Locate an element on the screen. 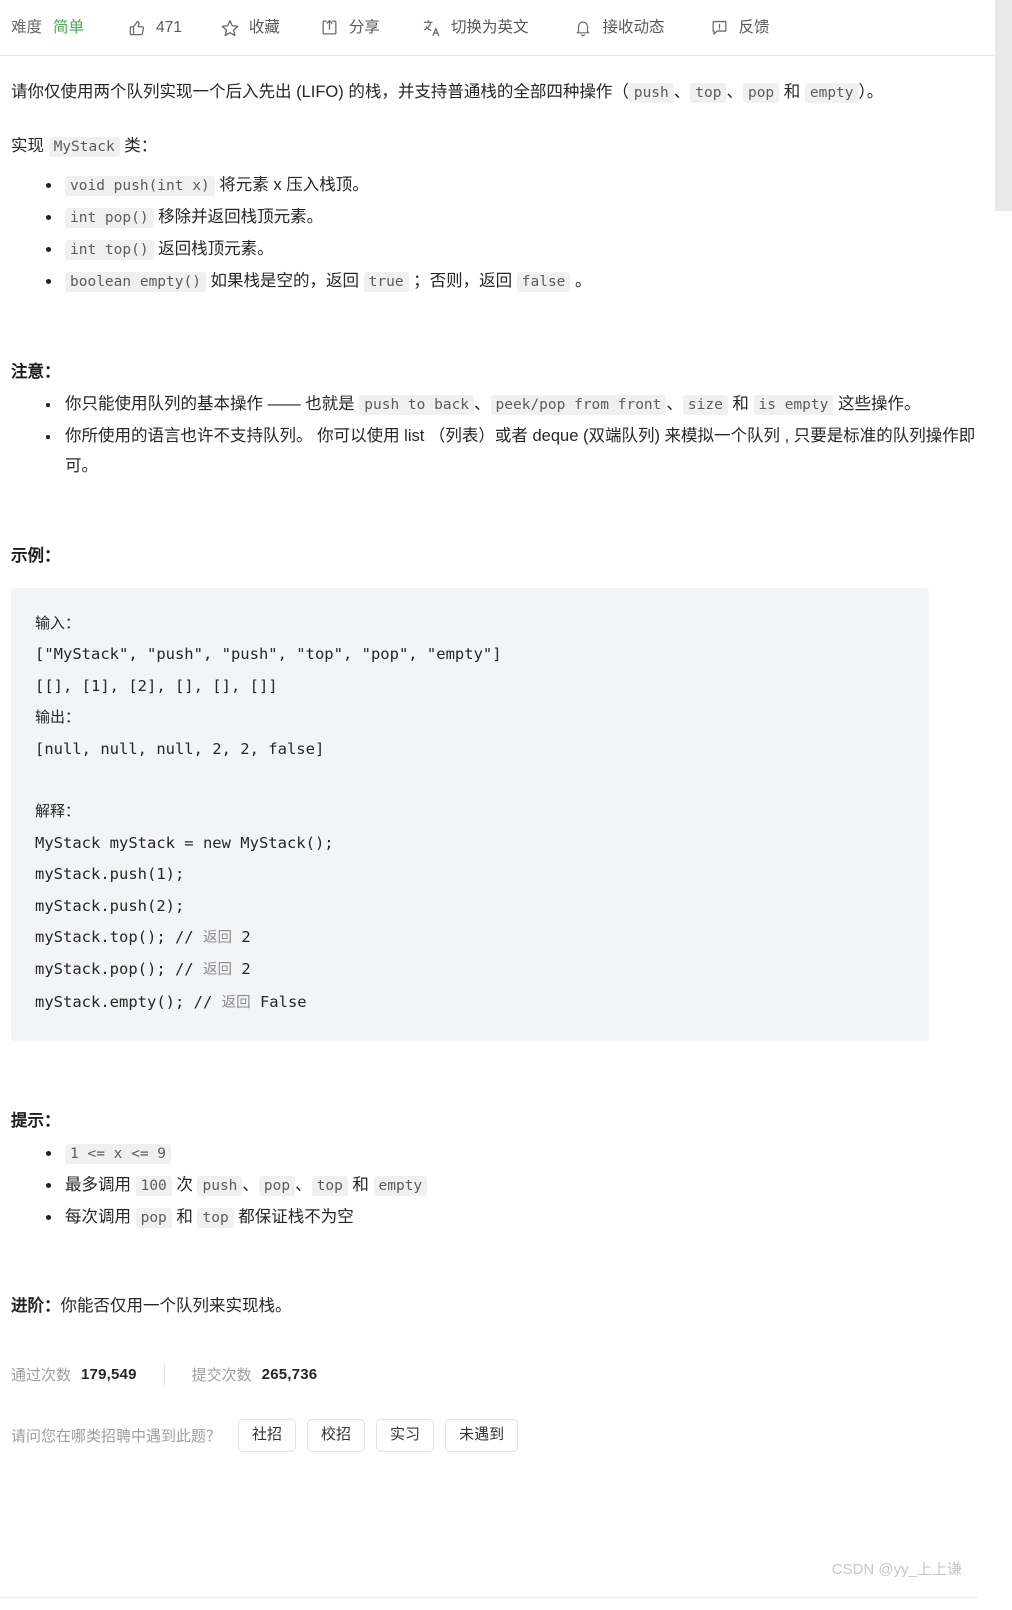 Image resolution: width=1012 pixels, height=1610 pixels. code-hint-pop: pop is located at coordinates (277, 1186).